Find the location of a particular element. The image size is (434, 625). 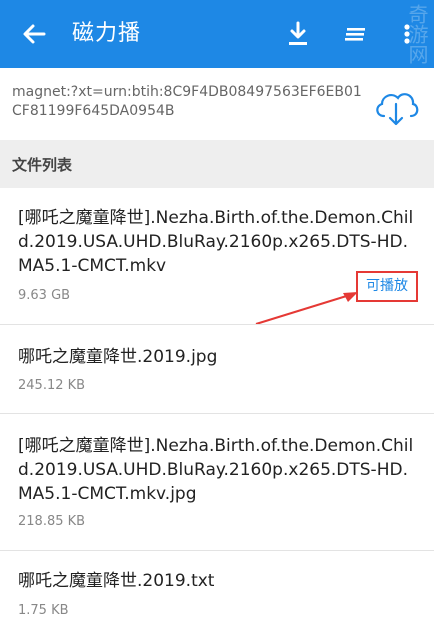

file-list-title: 文件列表 is located at coordinates (42, 165).